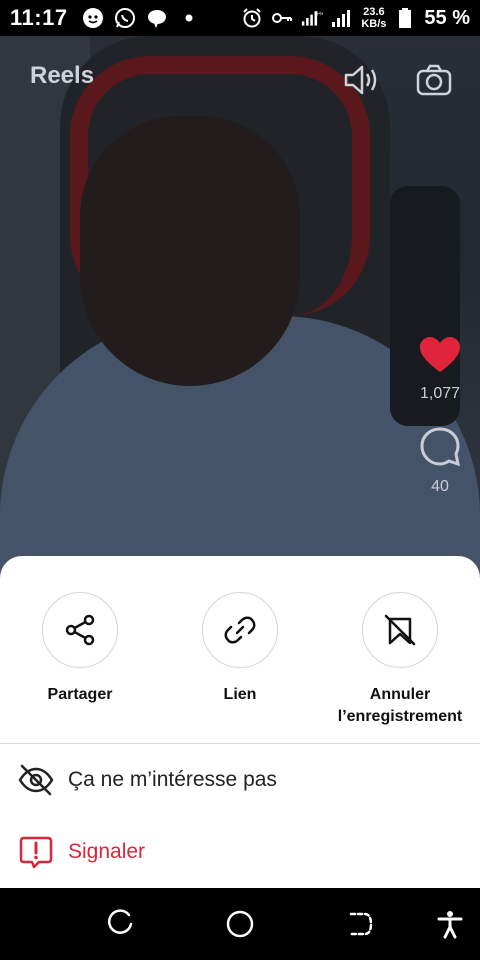  I want to click on share-icon, so click(80, 630).